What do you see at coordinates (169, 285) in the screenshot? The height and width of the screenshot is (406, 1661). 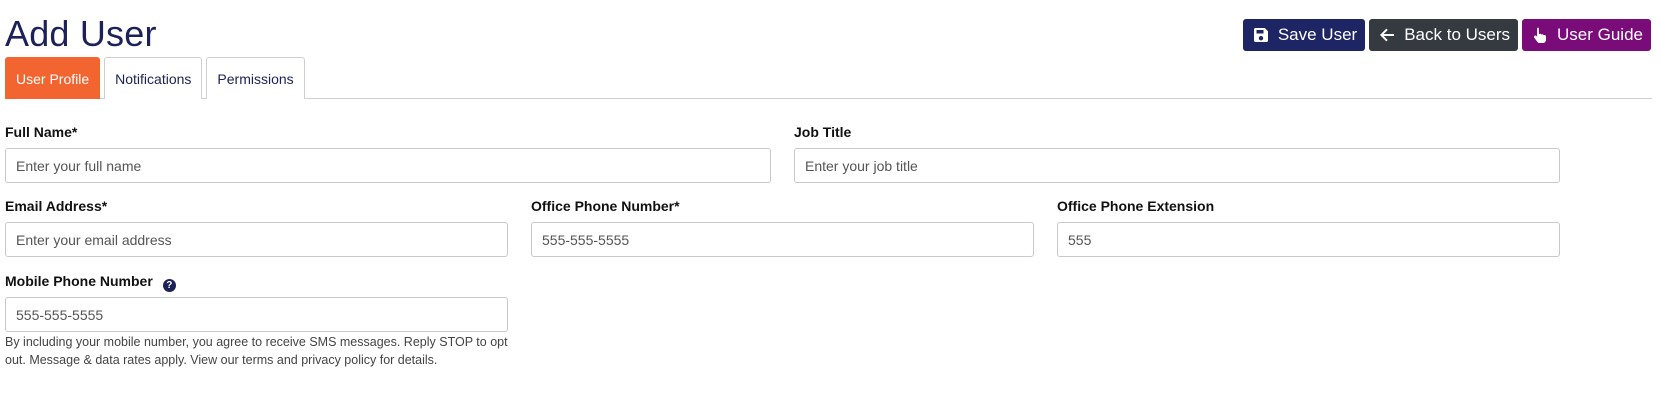 I see `question-circle-icon: ?` at bounding box center [169, 285].